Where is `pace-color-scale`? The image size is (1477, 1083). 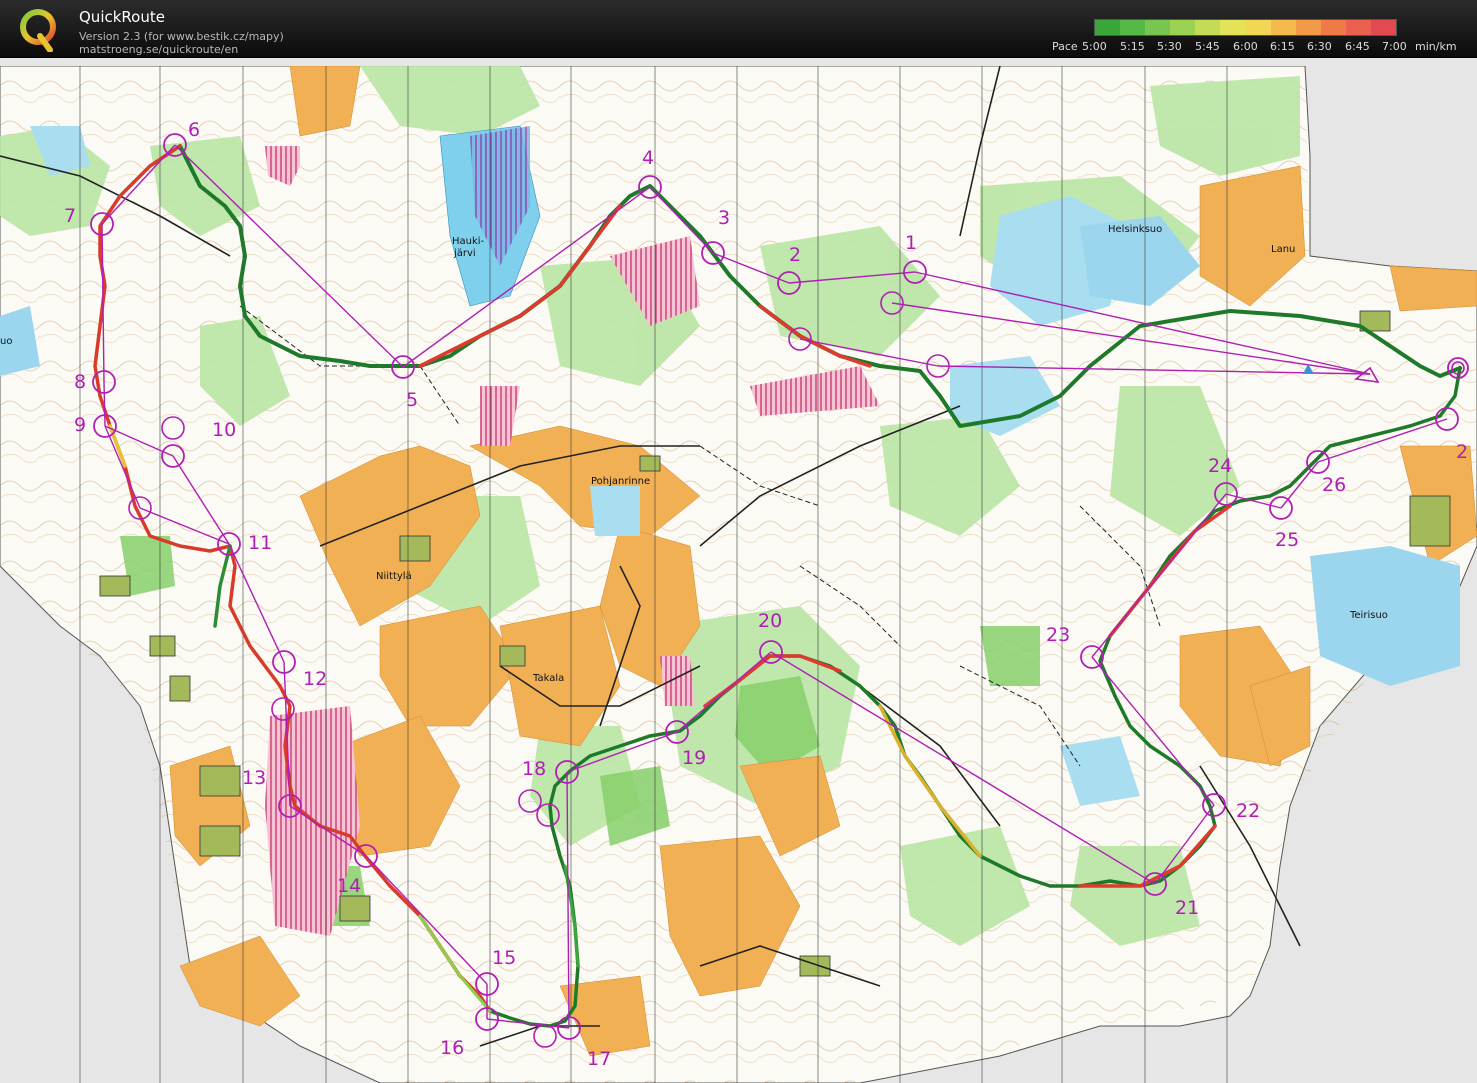
pace-color-scale is located at coordinates (1245, 27).